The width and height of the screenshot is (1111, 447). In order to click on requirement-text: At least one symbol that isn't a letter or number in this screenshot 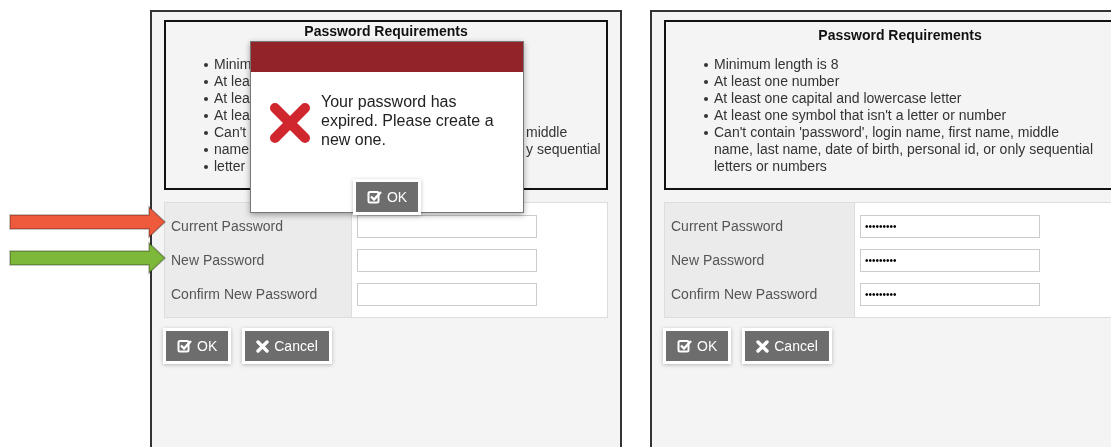, I will do `click(860, 115)`.